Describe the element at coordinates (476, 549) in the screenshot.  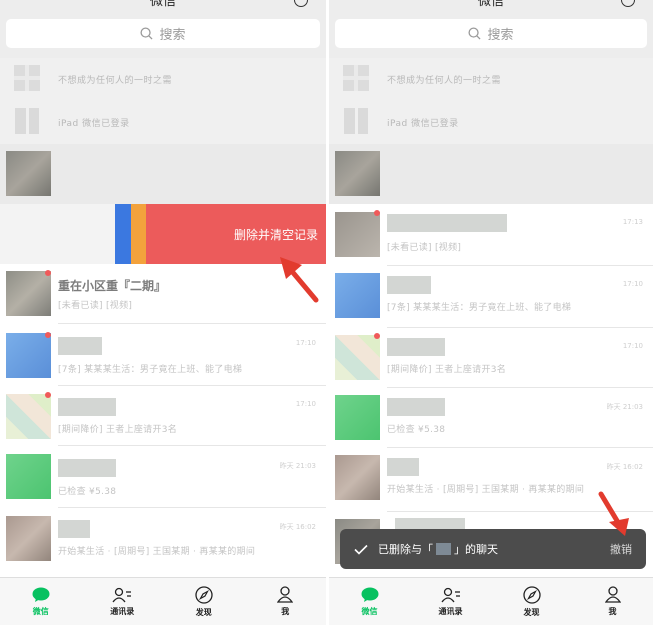
I see `toast-suffix: 」的聊天` at that location.